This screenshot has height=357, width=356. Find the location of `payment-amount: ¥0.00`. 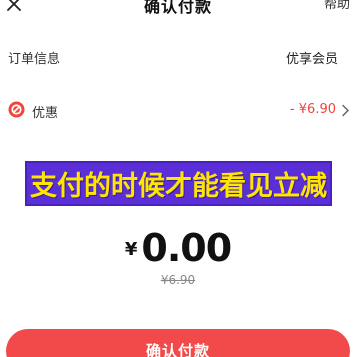

payment-amount: ¥0.00 is located at coordinates (178, 248).